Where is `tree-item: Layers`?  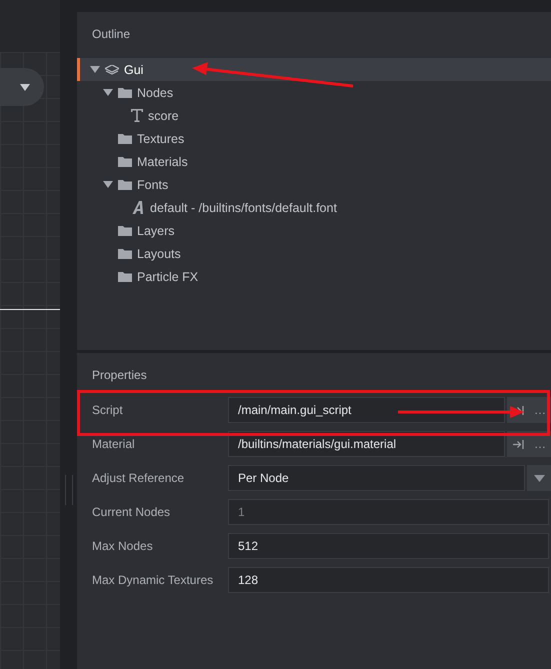
tree-item: Layers is located at coordinates (314, 230).